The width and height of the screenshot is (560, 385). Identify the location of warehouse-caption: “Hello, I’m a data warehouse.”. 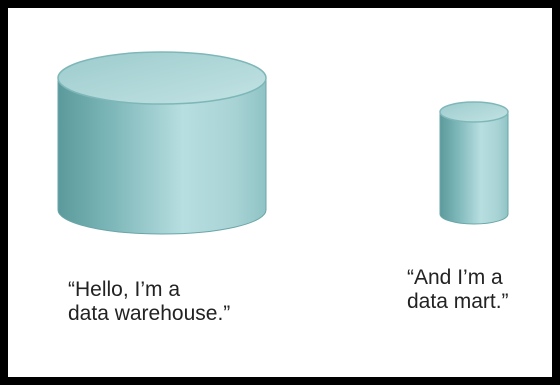
(149, 302).